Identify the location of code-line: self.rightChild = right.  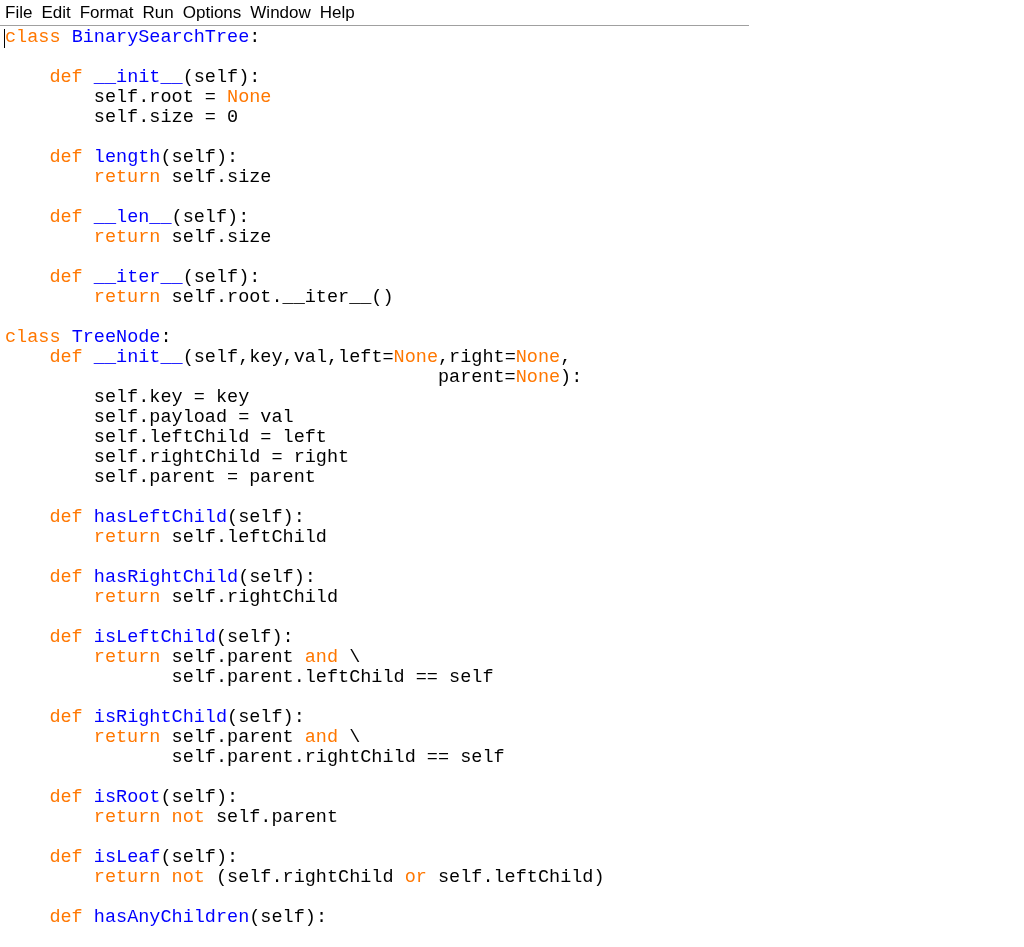
(221, 458).